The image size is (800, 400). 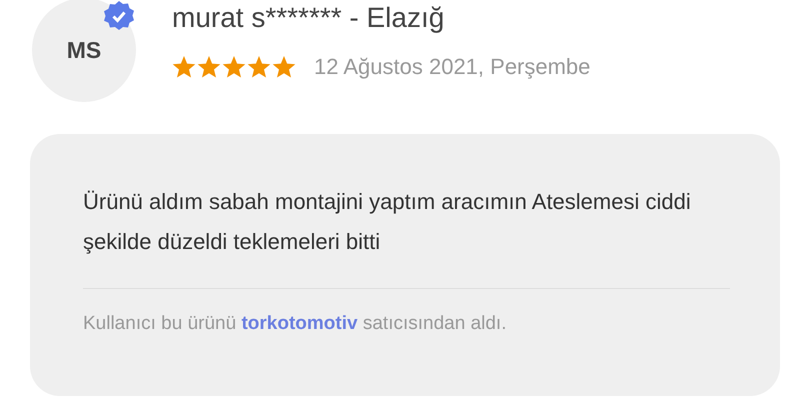 What do you see at coordinates (84, 51) in the screenshot?
I see `avatar: MS` at bounding box center [84, 51].